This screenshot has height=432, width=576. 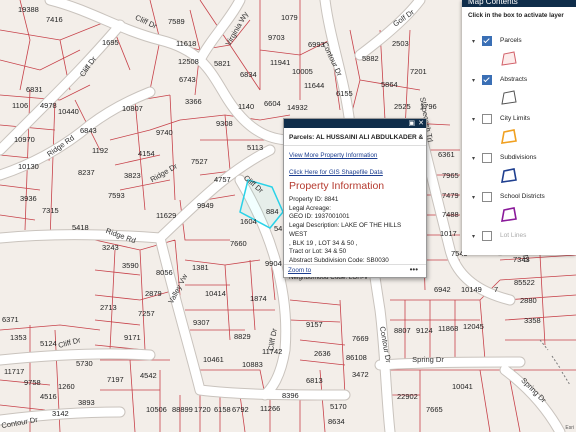 I want to click on parcel-label: 6993, so click(x=316, y=44).